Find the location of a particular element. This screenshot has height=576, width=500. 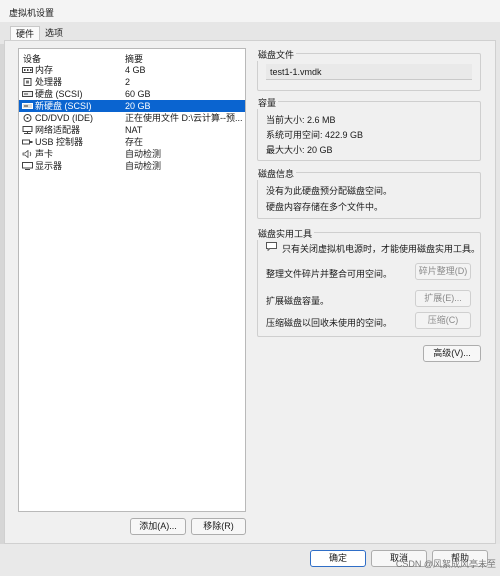

current-size-text: 当前大小: 2.6 MB is located at coordinates (301, 120).